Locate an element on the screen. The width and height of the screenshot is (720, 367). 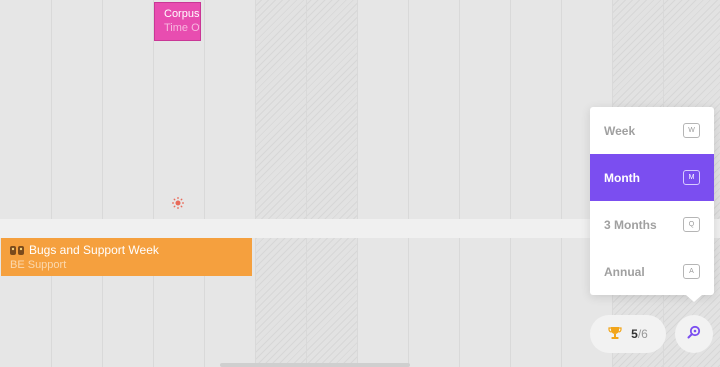
menu-caret is located at coordinates (694, 298).